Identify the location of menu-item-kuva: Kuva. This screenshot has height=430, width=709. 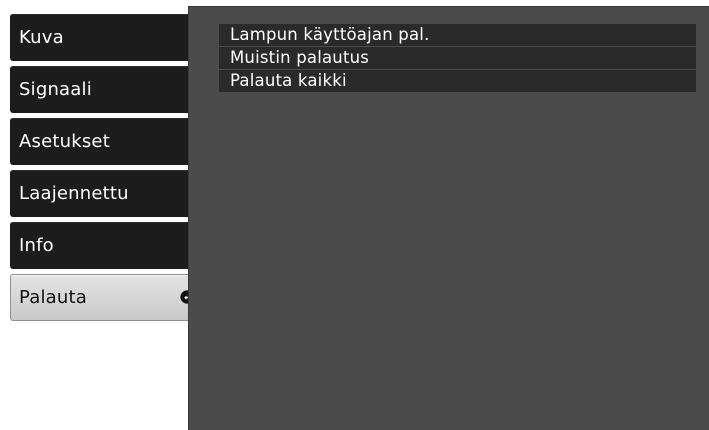
(99, 37).